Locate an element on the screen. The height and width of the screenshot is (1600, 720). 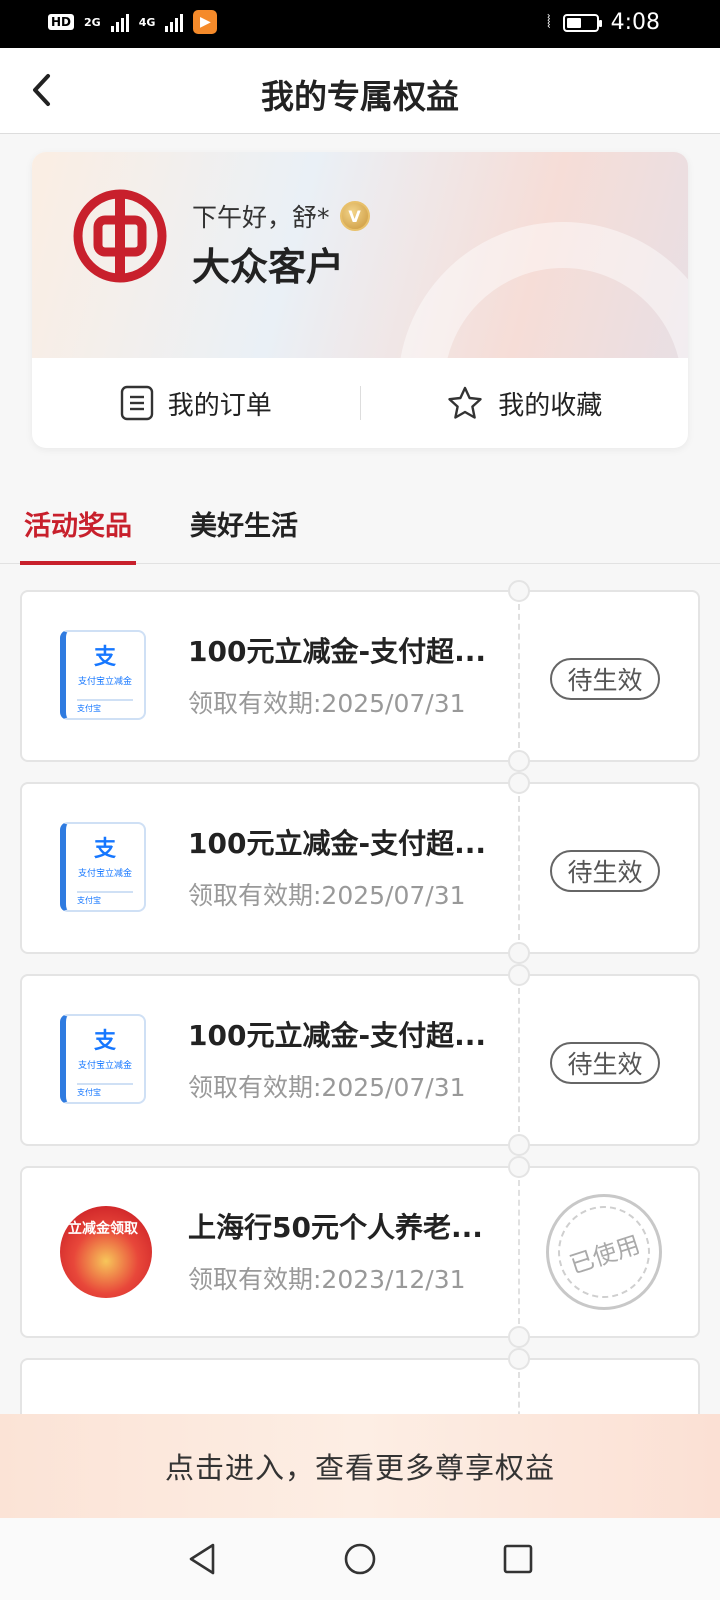
system-navigation-bar is located at coordinates (360, 1559).